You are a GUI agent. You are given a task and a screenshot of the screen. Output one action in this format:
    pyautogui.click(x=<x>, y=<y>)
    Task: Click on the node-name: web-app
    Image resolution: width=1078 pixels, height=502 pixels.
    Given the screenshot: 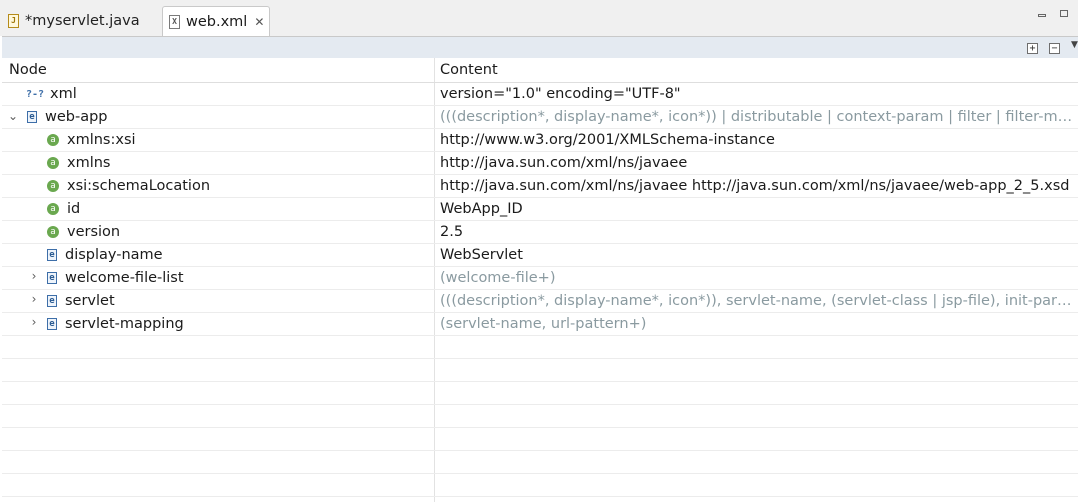 What is the action you would take?
    pyautogui.click(x=76, y=117)
    